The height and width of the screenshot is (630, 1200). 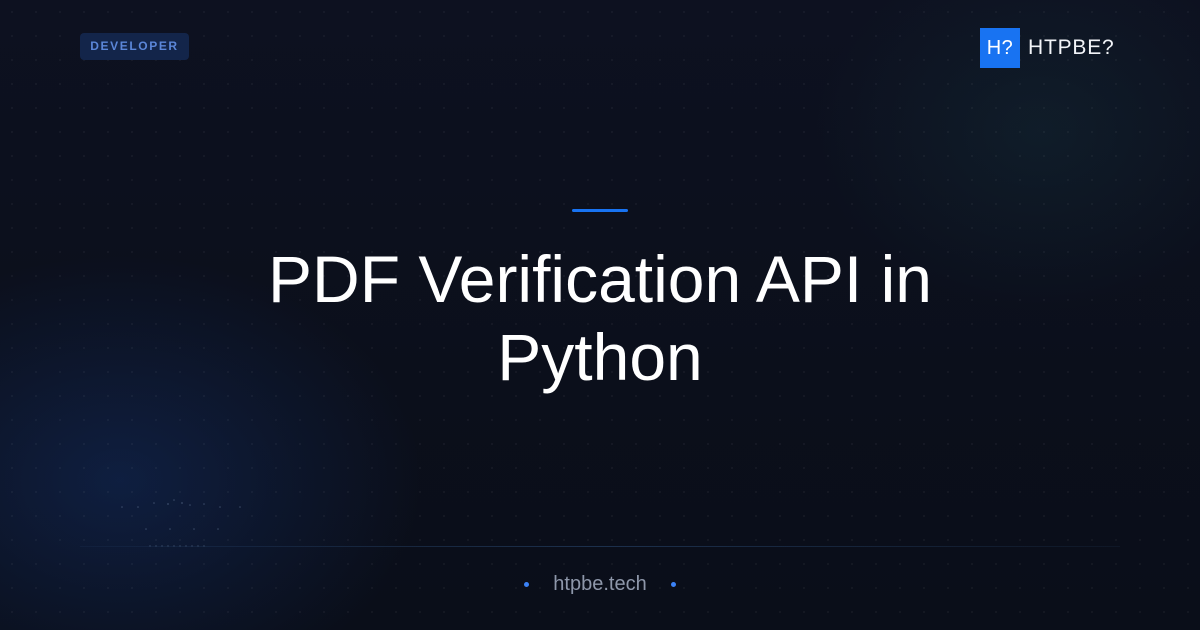 I want to click on footer-divider, so click(x=600, y=546).